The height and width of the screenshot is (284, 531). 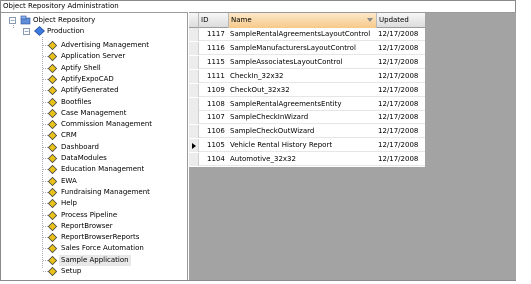 I want to click on tree-item-label: Commission Management, so click(x=107, y=124).